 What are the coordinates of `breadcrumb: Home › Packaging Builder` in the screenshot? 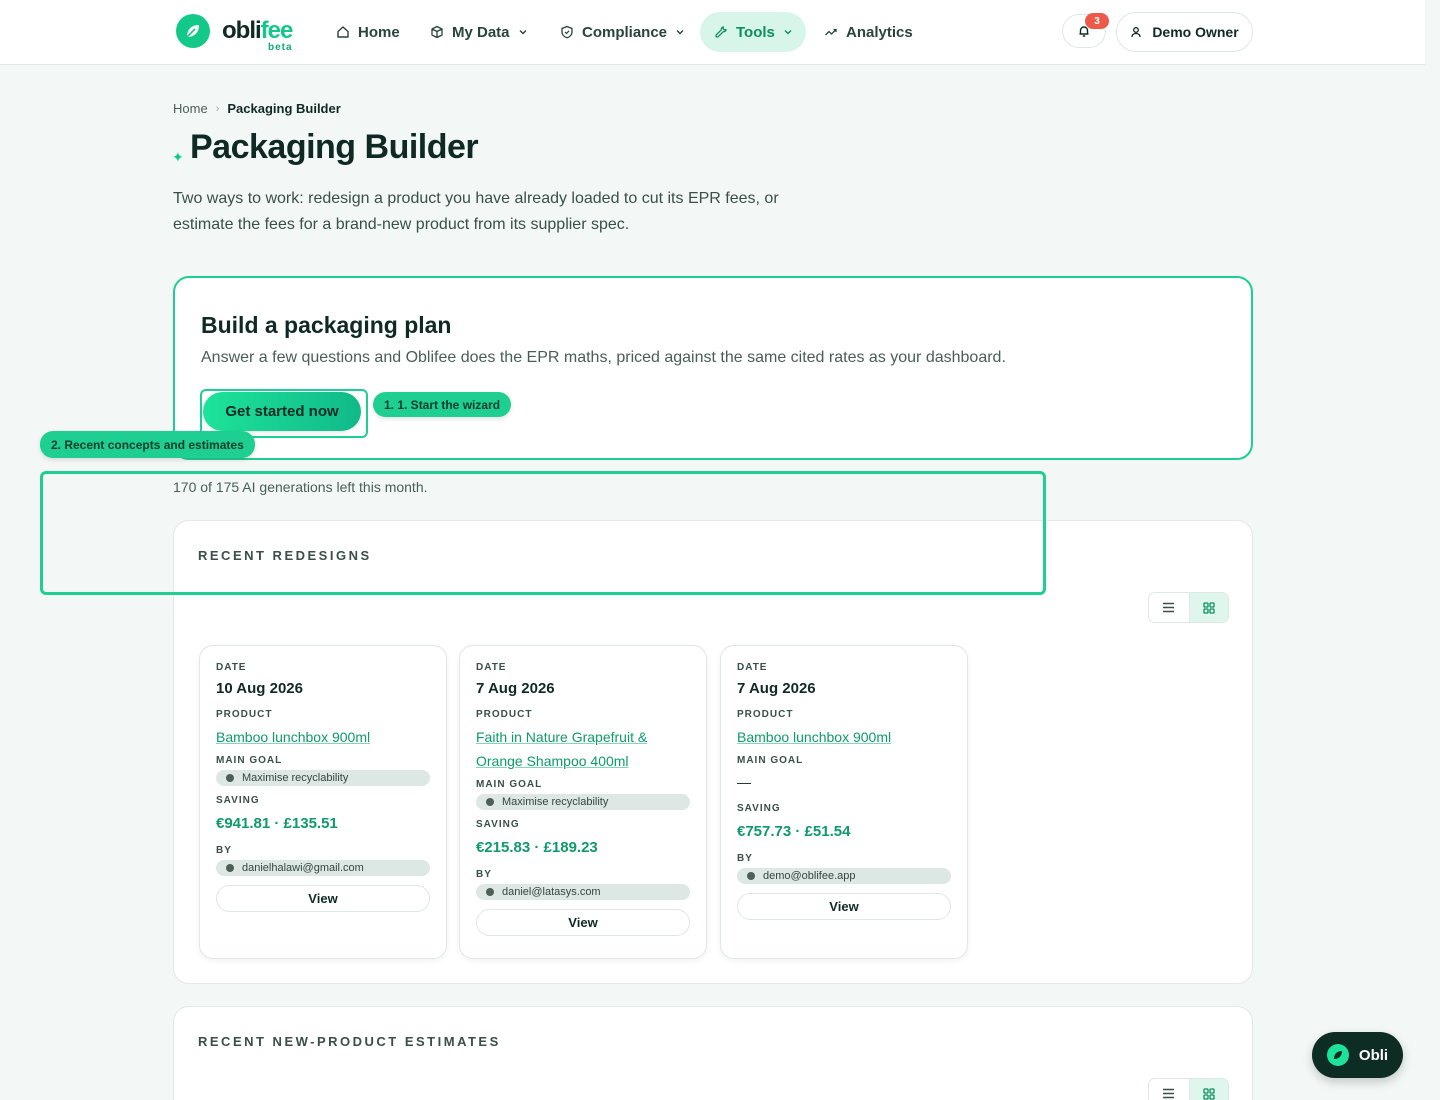 It's located at (257, 108).